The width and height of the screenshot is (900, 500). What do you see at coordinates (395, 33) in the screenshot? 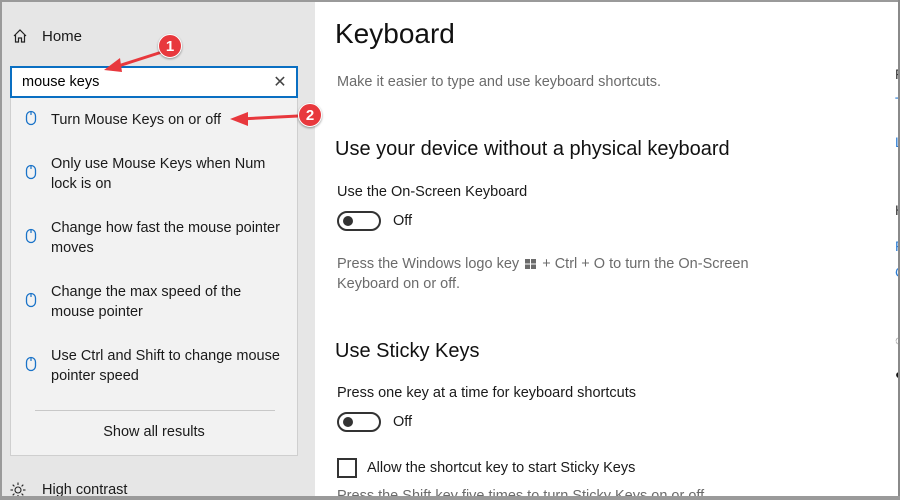
I see `page-title: Keyboard` at bounding box center [395, 33].